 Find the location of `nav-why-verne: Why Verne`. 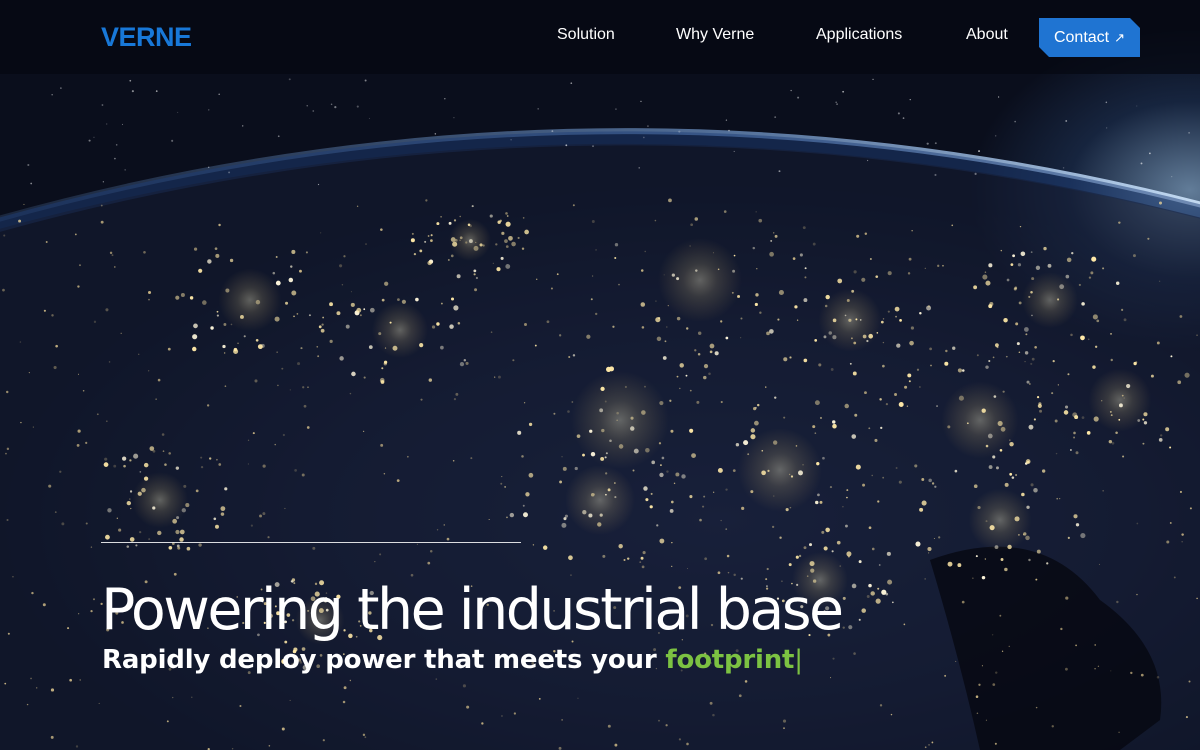

nav-why-verne: Why Verne is located at coordinates (715, 35).